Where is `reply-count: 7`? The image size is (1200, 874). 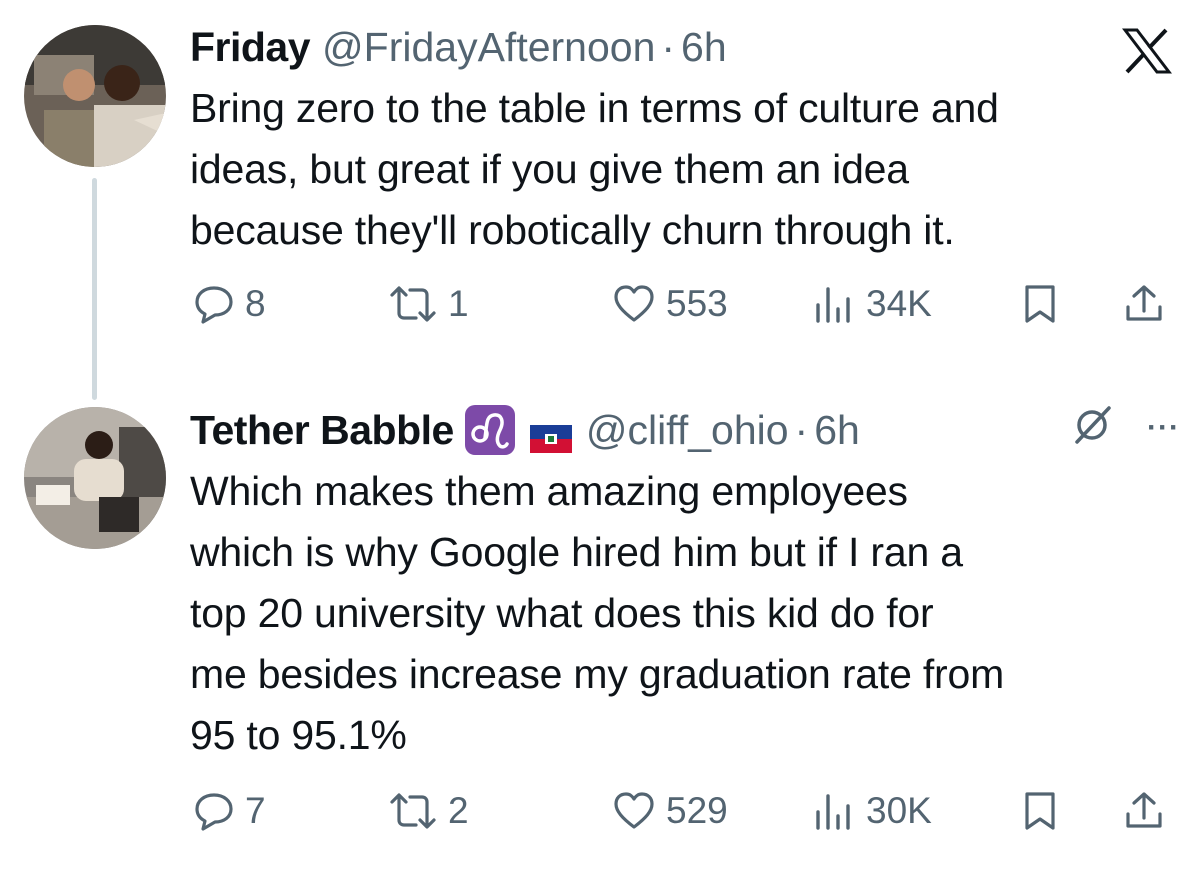
reply-count: 7 is located at coordinates (255, 810).